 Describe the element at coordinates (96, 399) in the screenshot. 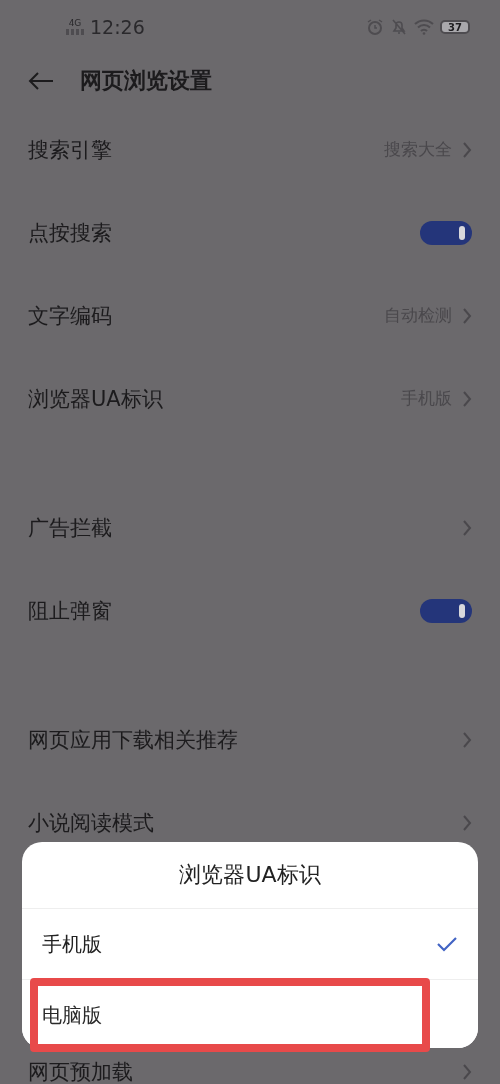

I see `setting-label: 浏览器UA标识` at that location.